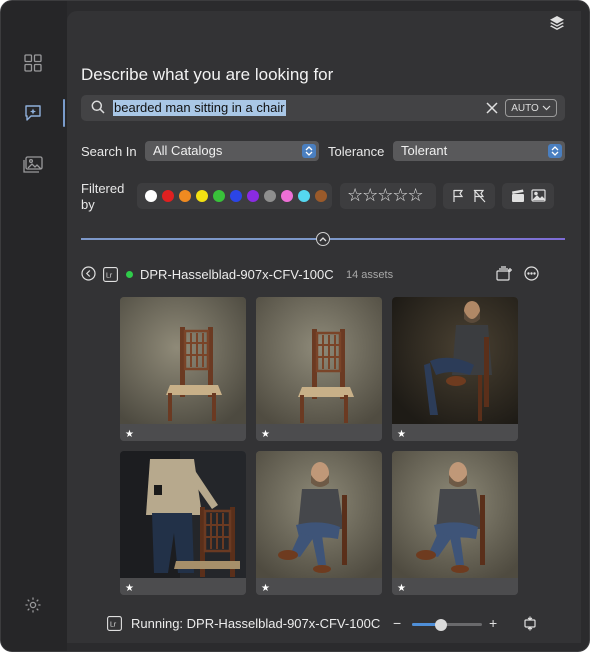  What do you see at coordinates (531, 276) in the screenshot?
I see `more-options-icon` at bounding box center [531, 276].